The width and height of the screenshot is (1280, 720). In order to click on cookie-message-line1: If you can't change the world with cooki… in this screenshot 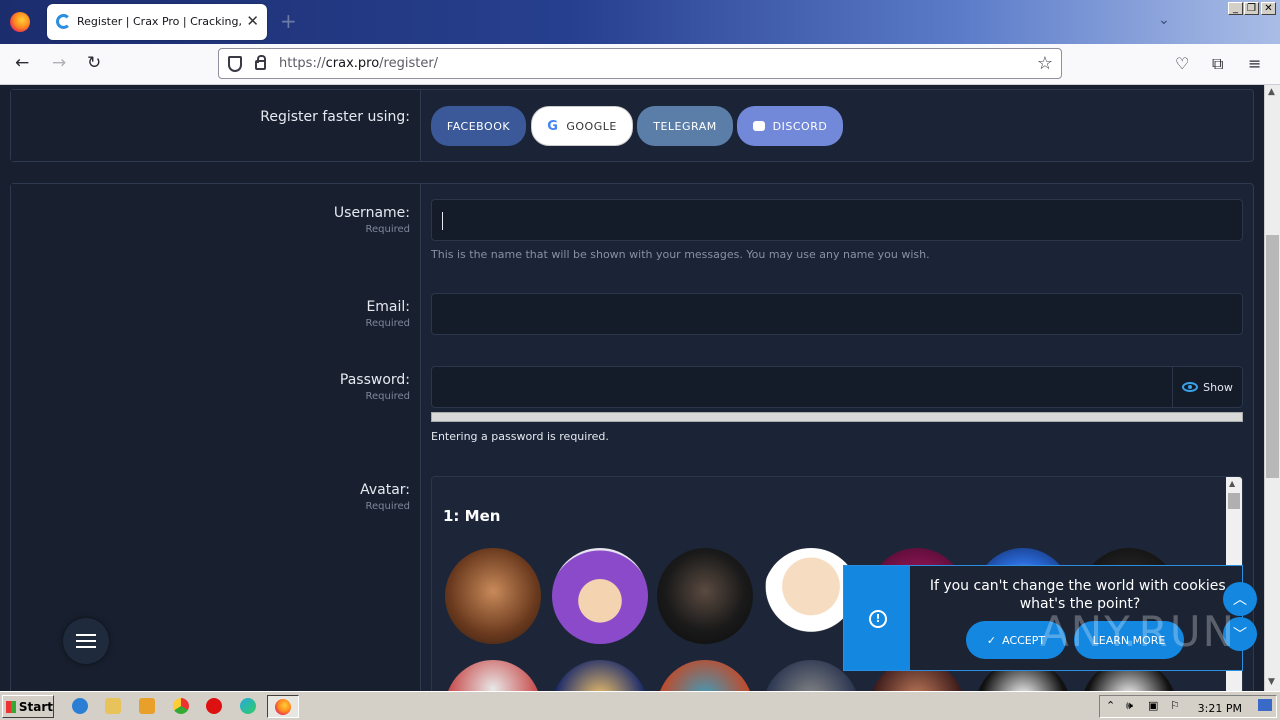, I will do `click(1080, 586)`.